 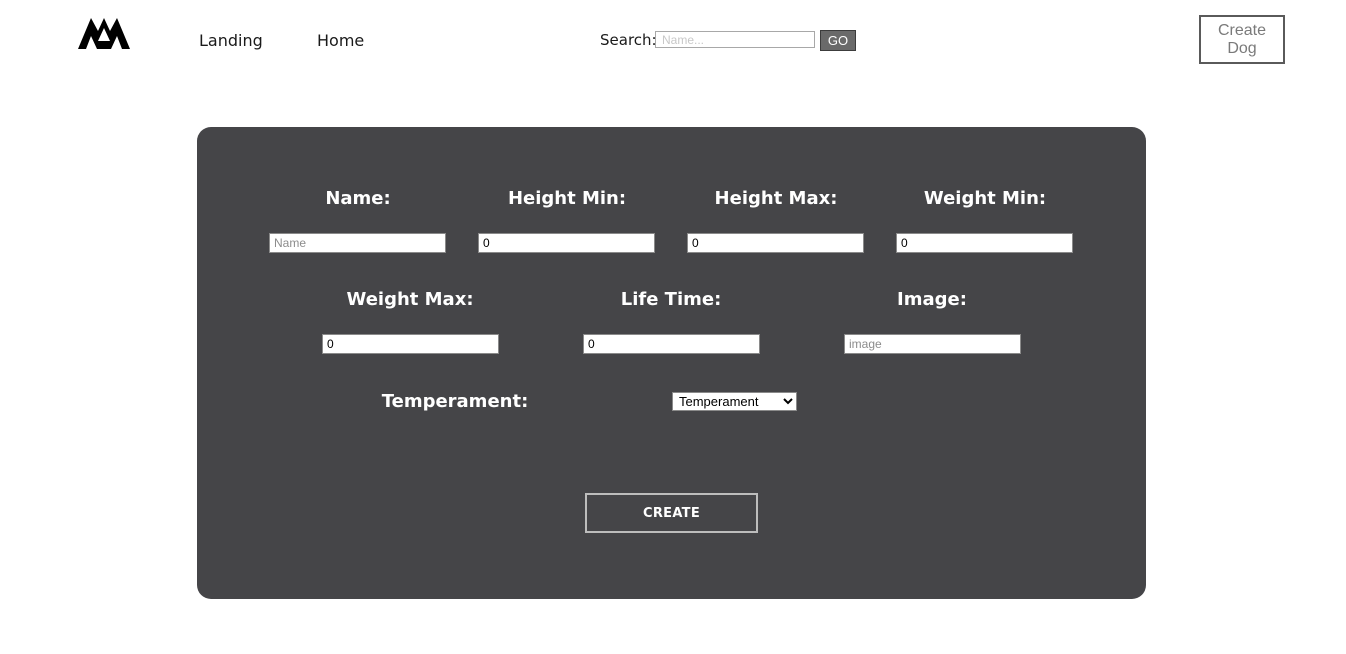 What do you see at coordinates (734, 401) in the screenshot?
I see `temperament-select: Temperament` at bounding box center [734, 401].